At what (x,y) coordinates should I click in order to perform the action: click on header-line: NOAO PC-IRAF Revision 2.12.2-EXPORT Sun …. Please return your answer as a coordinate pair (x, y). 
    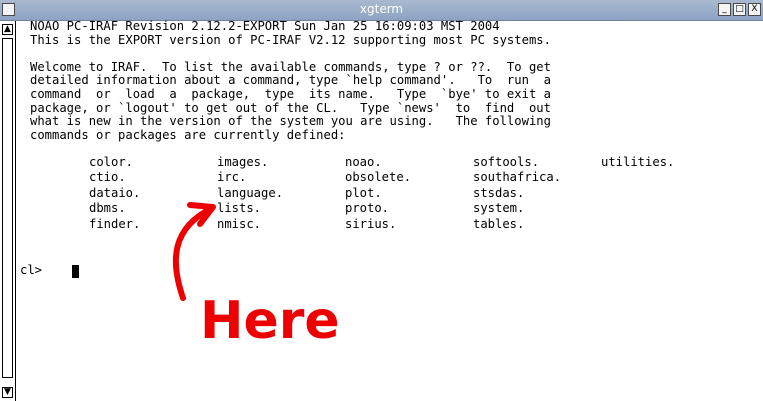
    Looking at the image, I should click on (265, 26).